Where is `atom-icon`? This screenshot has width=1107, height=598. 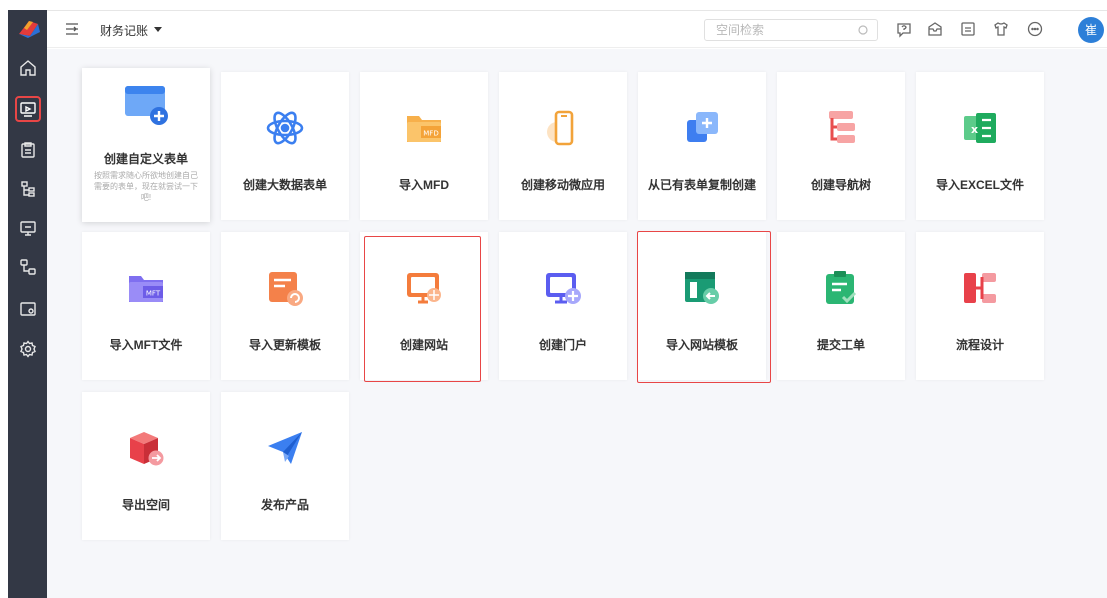 atom-icon is located at coordinates (285, 128).